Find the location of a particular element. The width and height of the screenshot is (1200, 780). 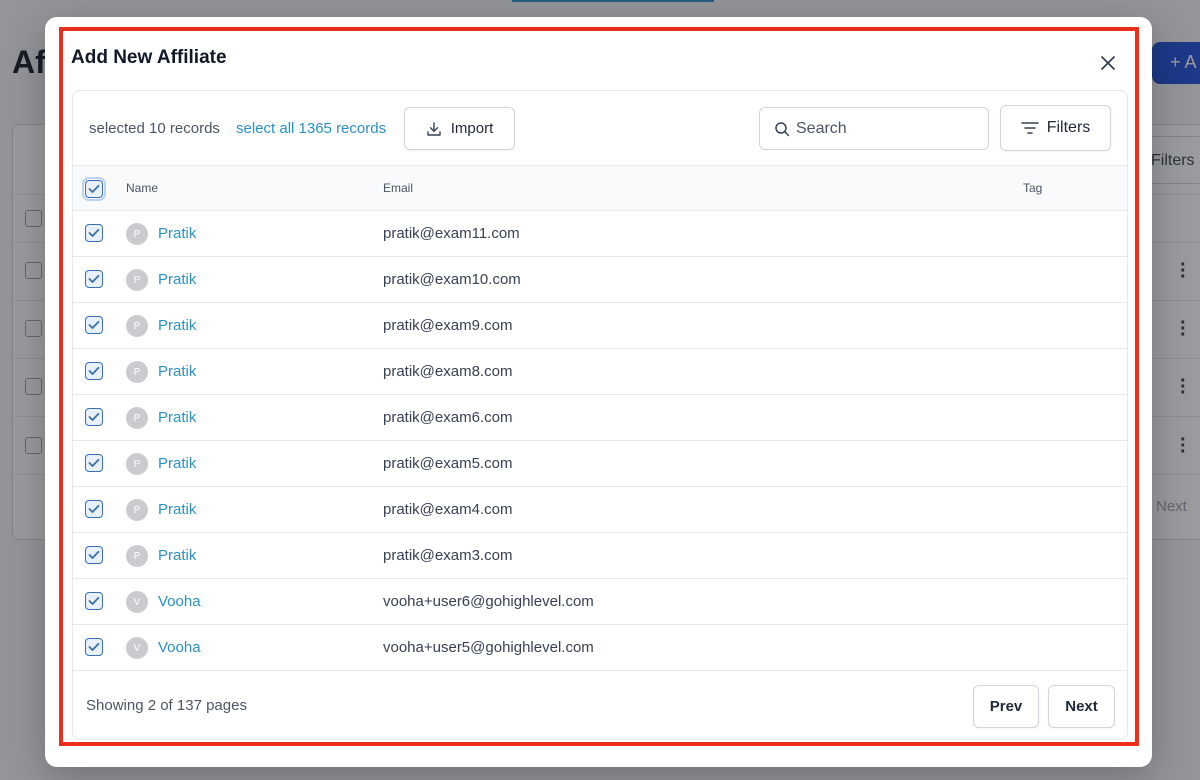

search-box is located at coordinates (874, 128).